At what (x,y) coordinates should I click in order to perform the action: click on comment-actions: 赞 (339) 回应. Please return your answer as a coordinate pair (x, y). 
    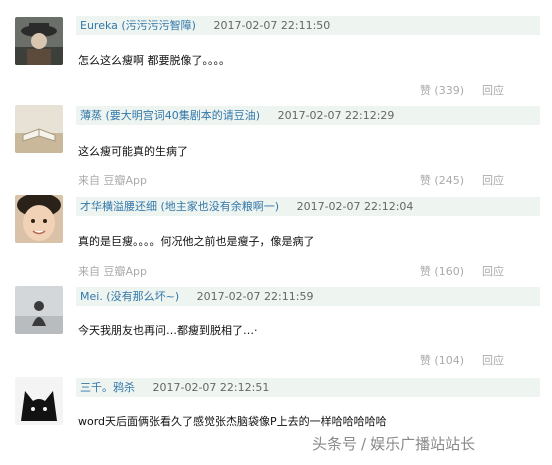
    Looking at the image, I should click on (462, 90).